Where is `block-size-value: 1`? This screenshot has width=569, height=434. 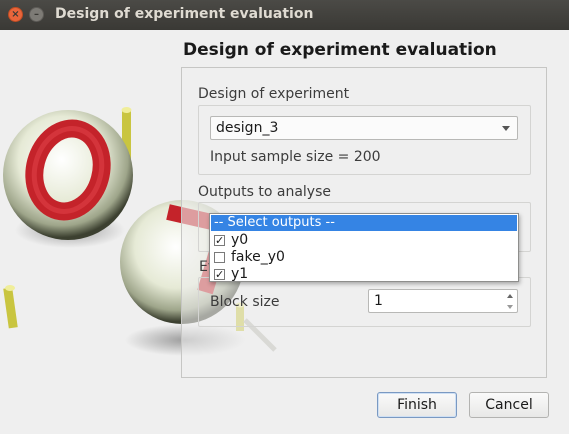
block-size-value: 1 is located at coordinates (378, 301).